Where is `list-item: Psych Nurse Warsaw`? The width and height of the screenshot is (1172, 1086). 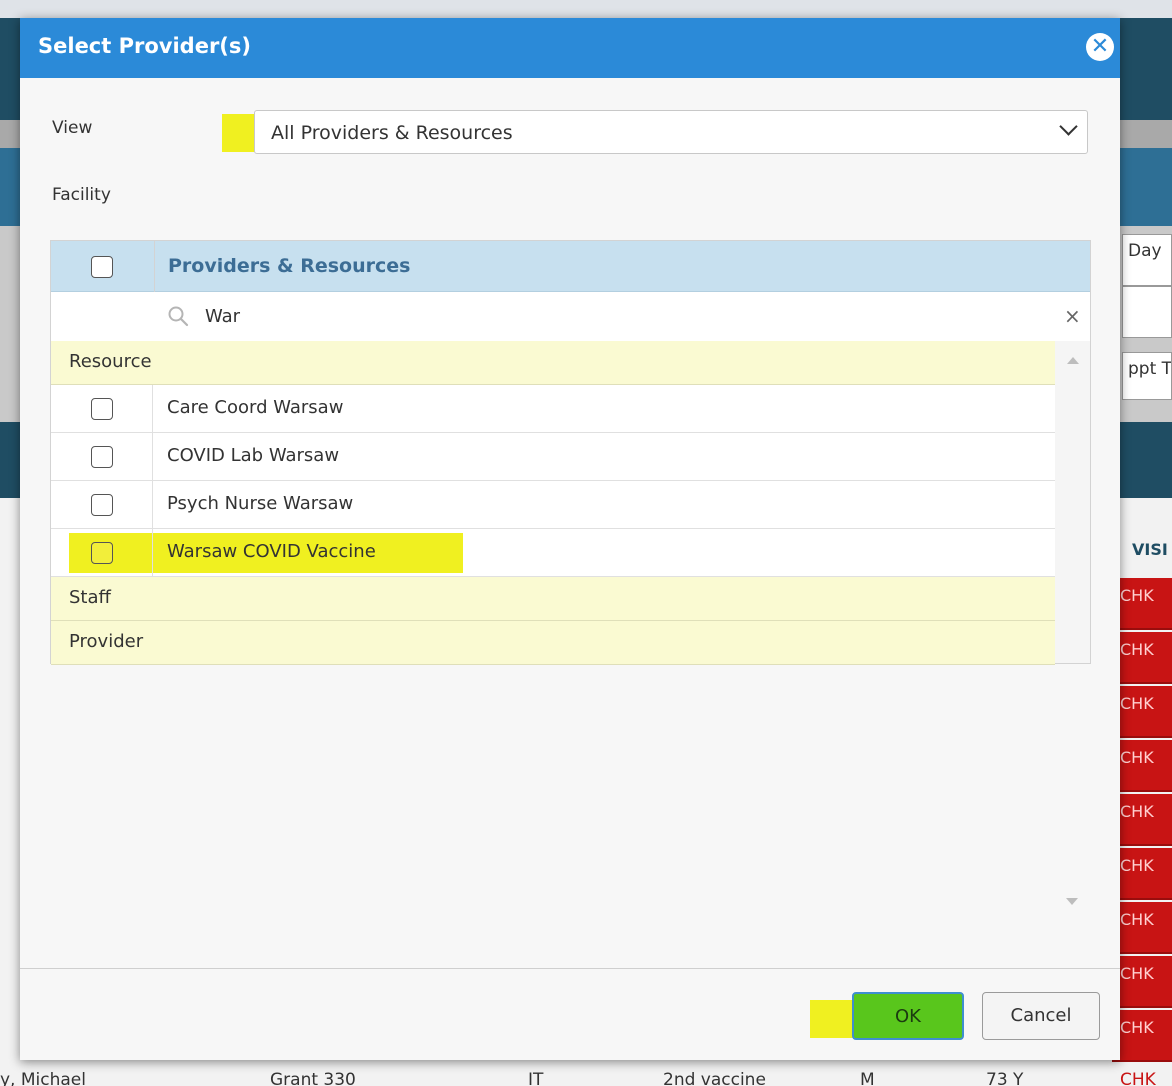
list-item: Psych Nurse Warsaw is located at coordinates (553, 505).